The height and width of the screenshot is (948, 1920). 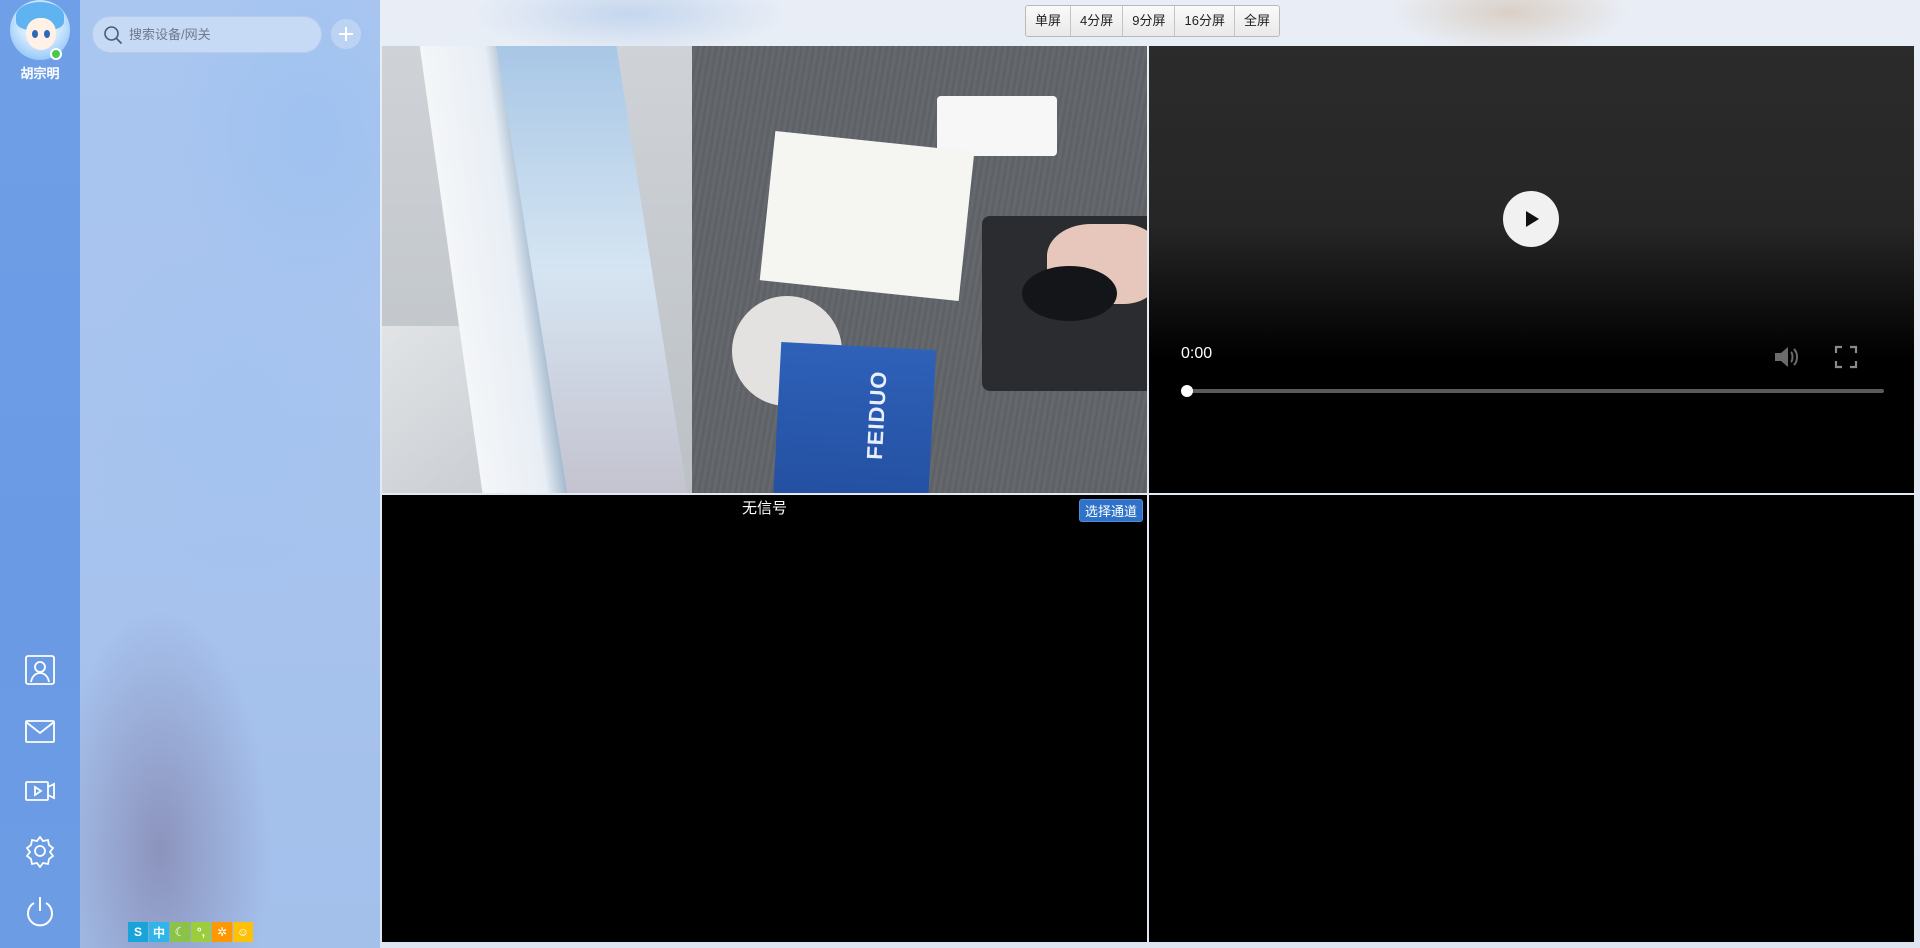 What do you see at coordinates (854, 417) in the screenshot?
I see `camera-scene-box: FEIDUO` at bounding box center [854, 417].